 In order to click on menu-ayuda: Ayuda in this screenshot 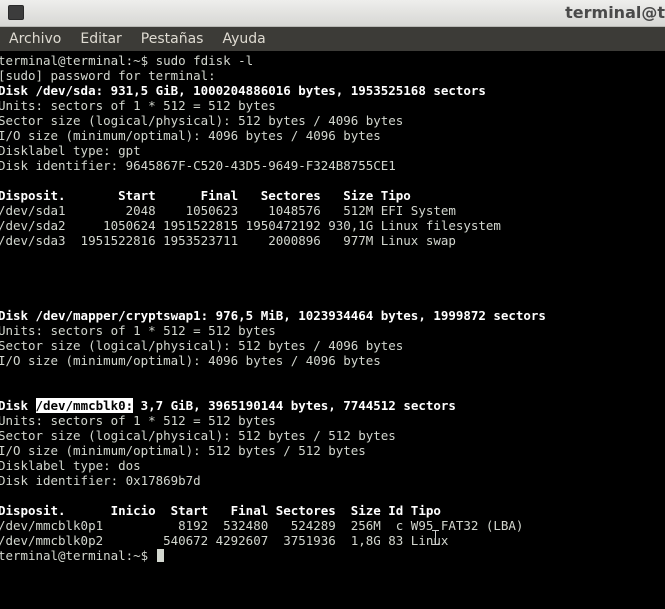, I will do `click(244, 39)`.